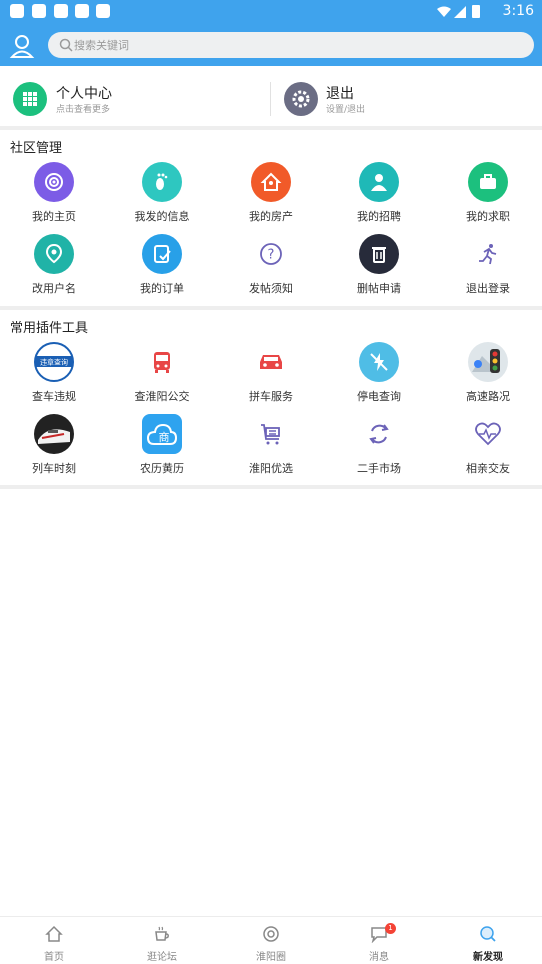 This screenshot has width=542, height=964. I want to click on discover-icon, so click(488, 934).